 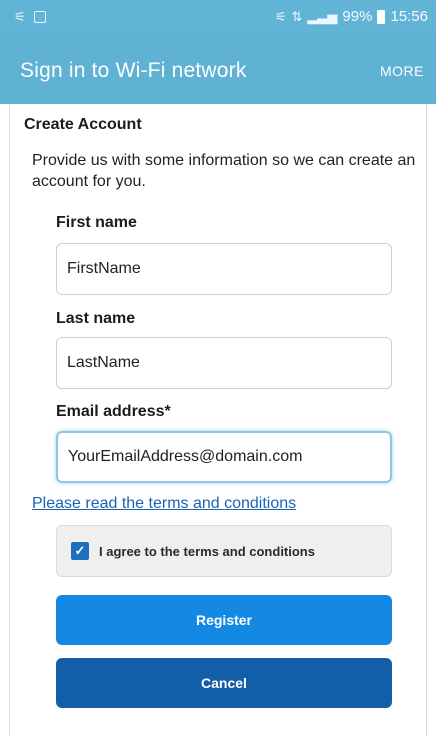 What do you see at coordinates (409, 16) in the screenshot?
I see `clock: 15:56` at bounding box center [409, 16].